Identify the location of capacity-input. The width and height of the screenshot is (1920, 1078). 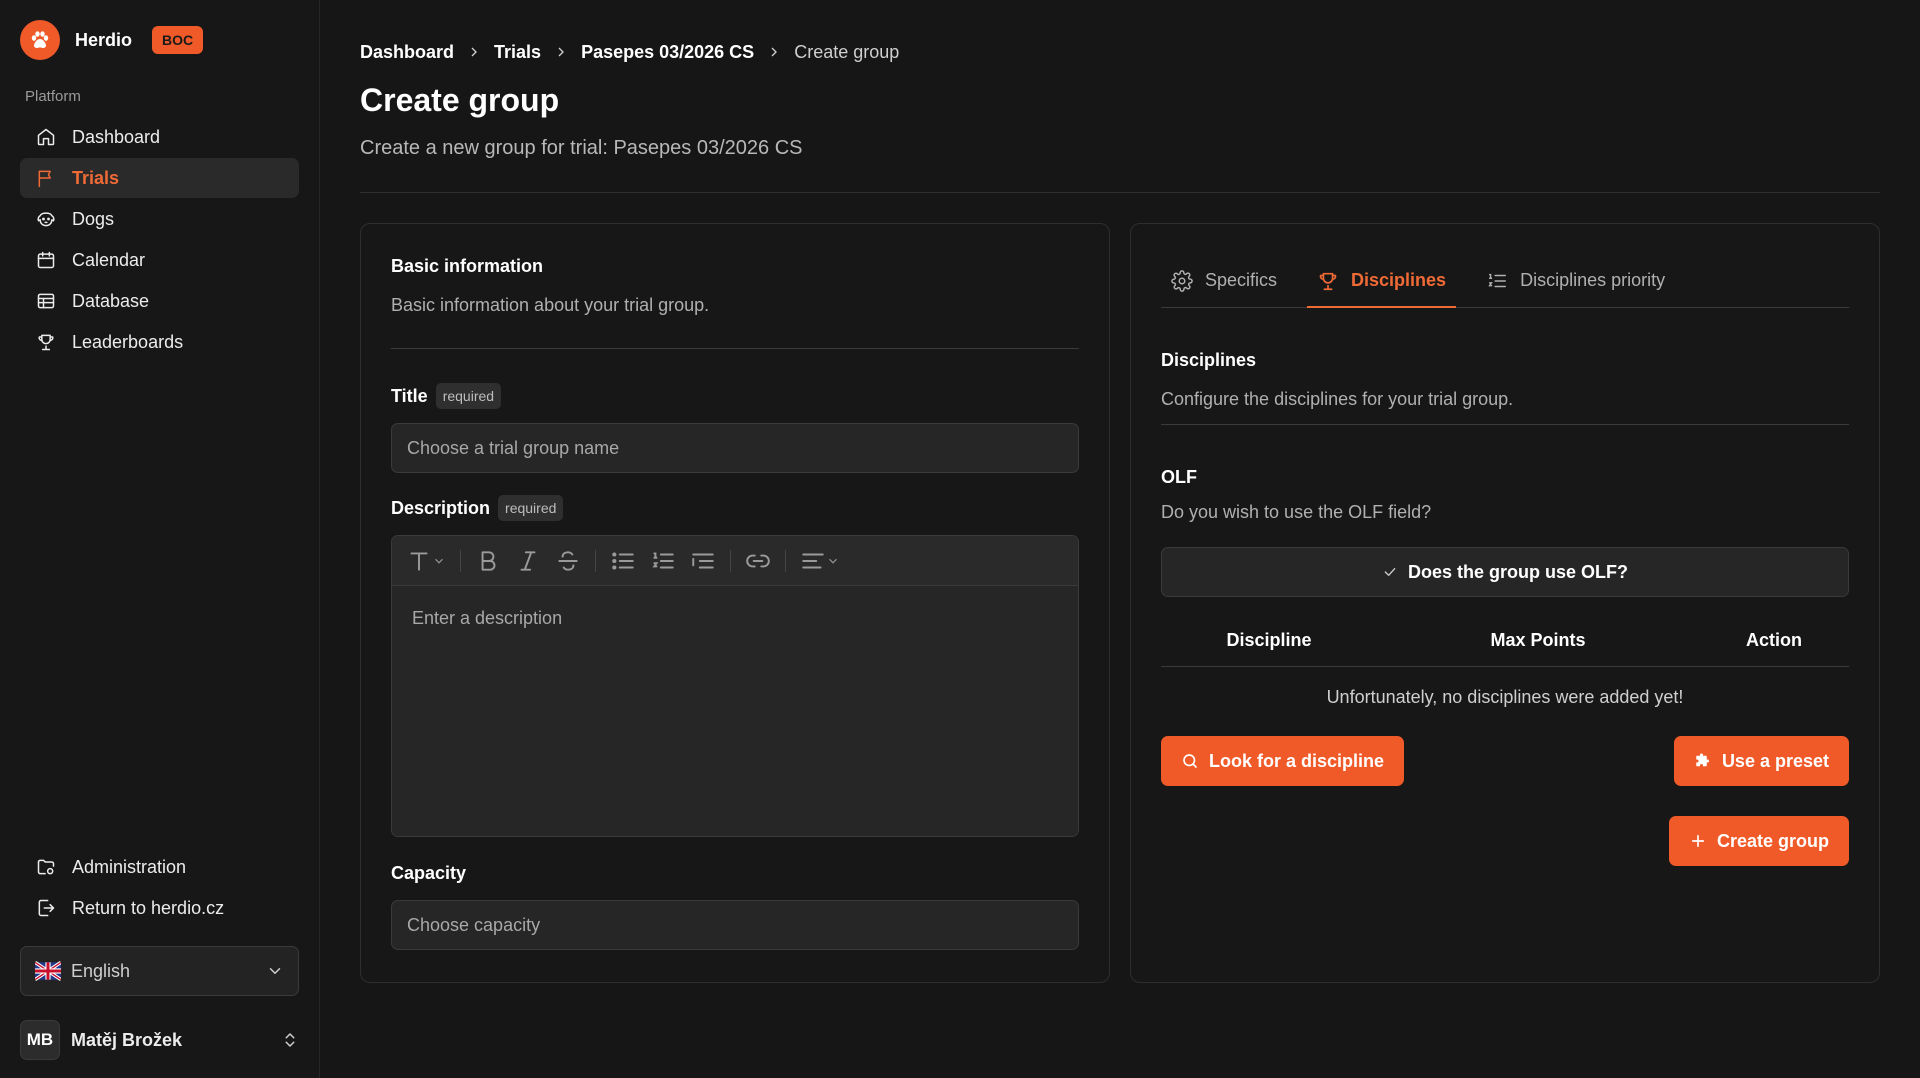
(735, 925).